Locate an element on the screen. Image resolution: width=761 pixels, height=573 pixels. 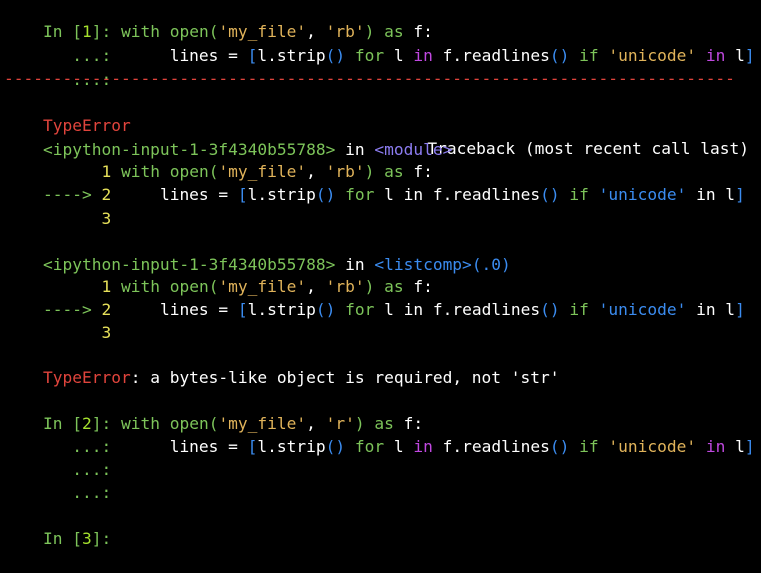
prompt-end: ]: is located at coordinates (106, 538).